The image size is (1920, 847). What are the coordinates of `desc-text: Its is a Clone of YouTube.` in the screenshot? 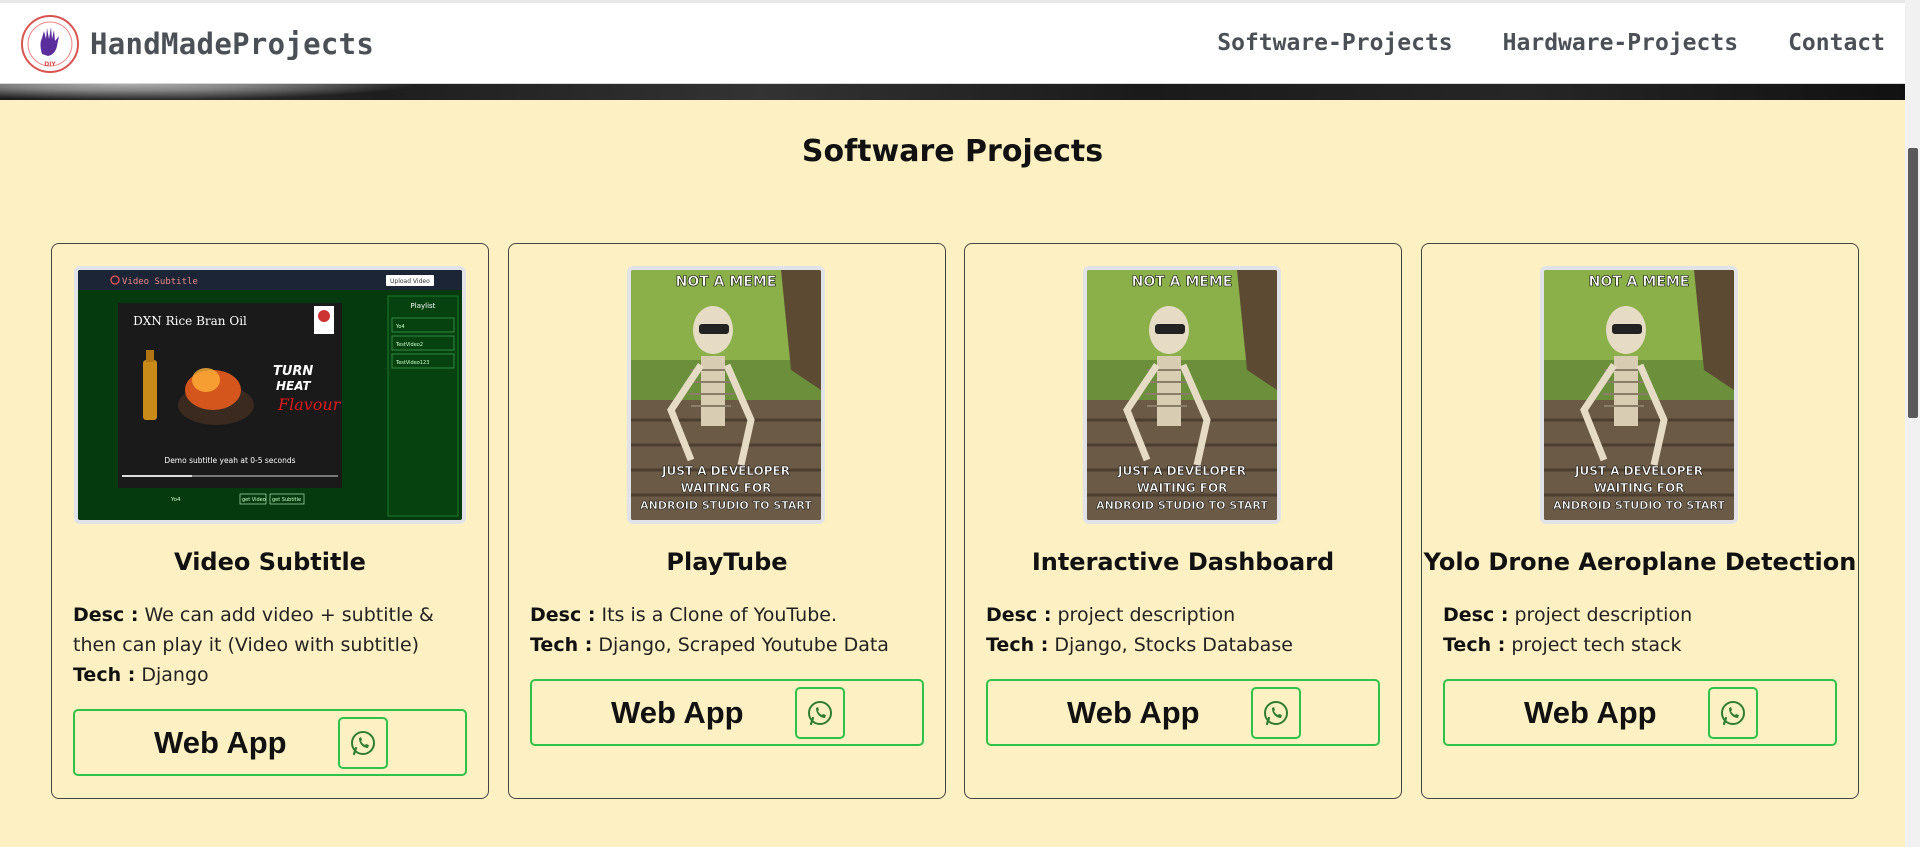 It's located at (719, 615).